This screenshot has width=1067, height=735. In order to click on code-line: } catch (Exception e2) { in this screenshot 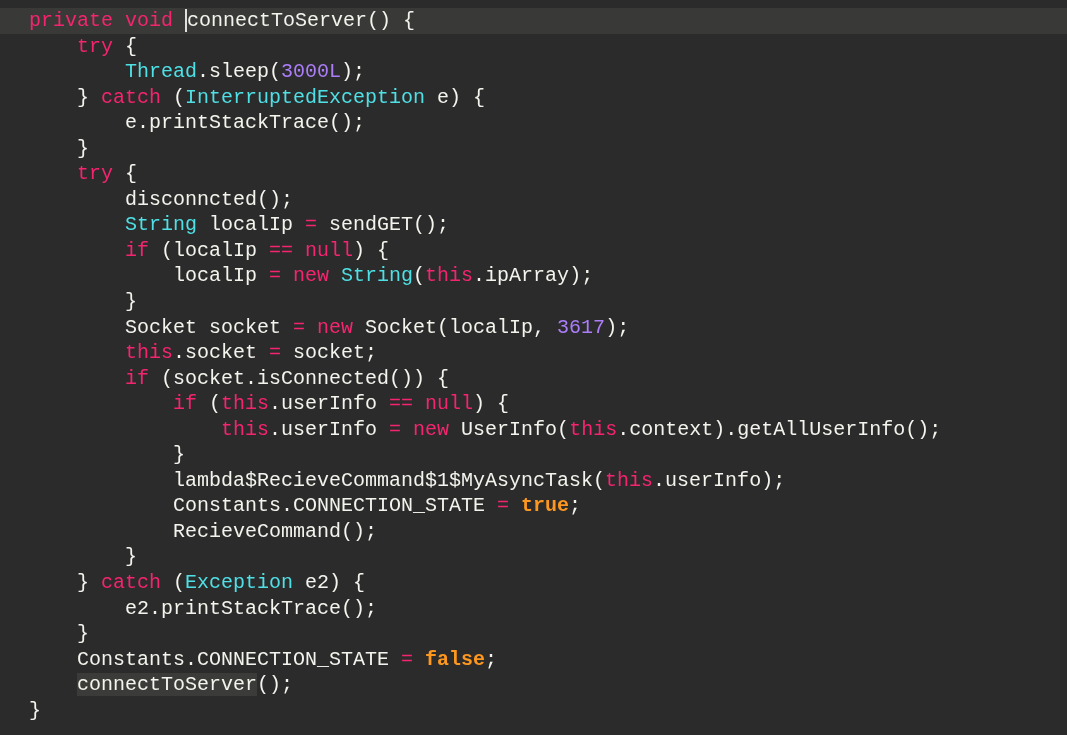, I will do `click(221, 583)`.